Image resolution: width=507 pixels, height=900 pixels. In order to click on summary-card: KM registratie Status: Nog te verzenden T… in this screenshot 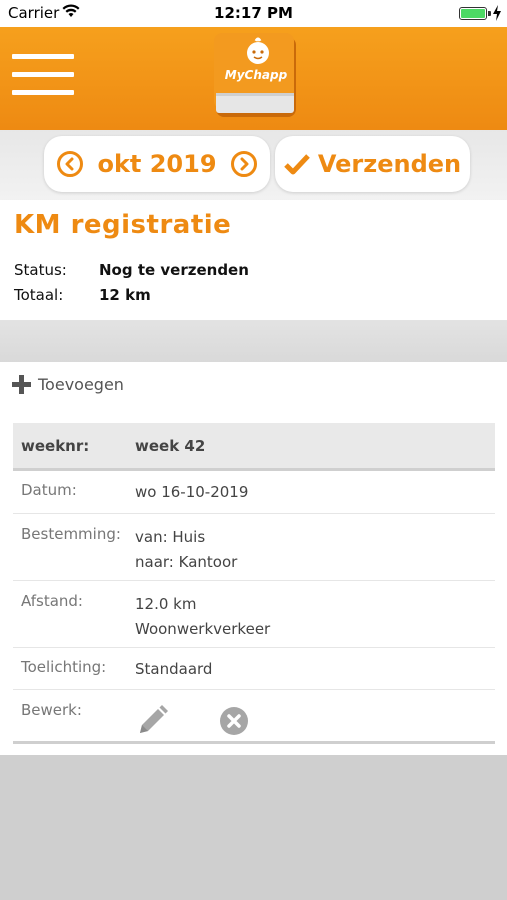, I will do `click(253, 260)`.